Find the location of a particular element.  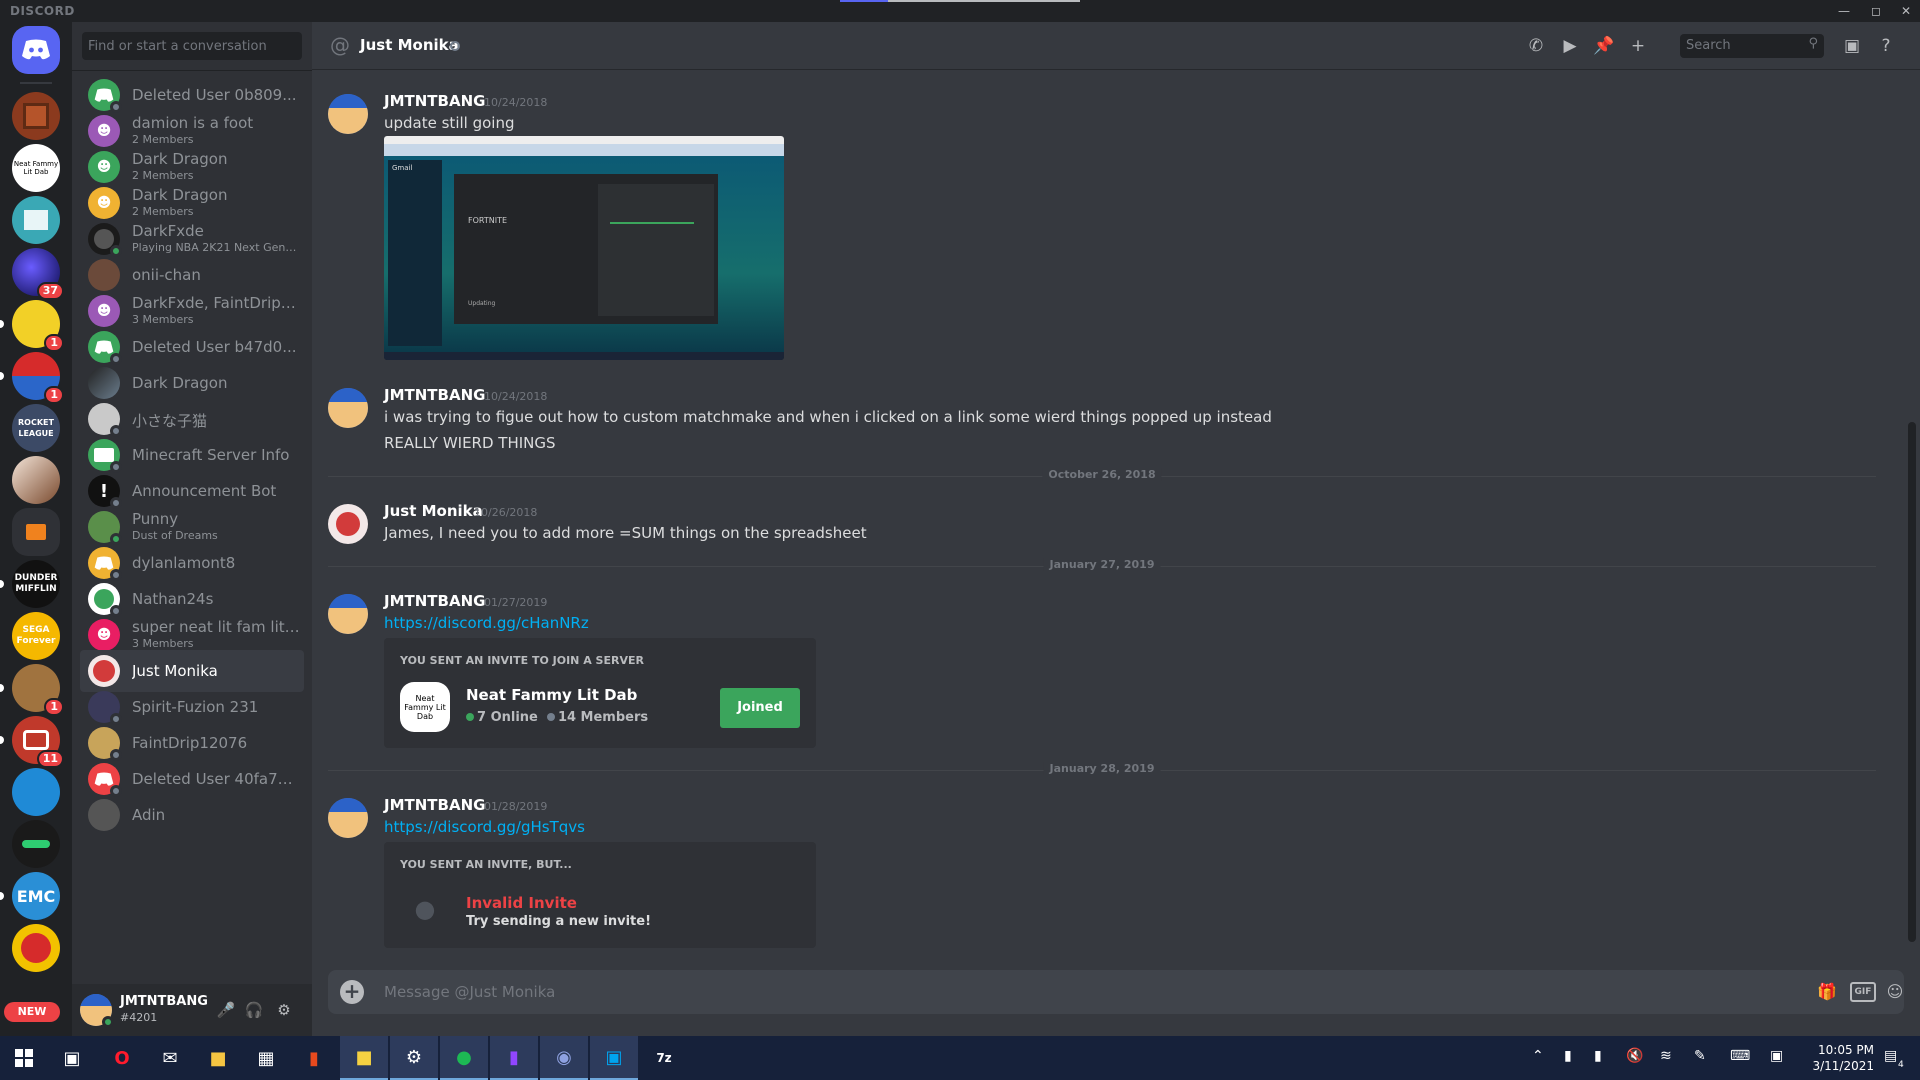

store-icon: ▦ is located at coordinates (266, 1058).